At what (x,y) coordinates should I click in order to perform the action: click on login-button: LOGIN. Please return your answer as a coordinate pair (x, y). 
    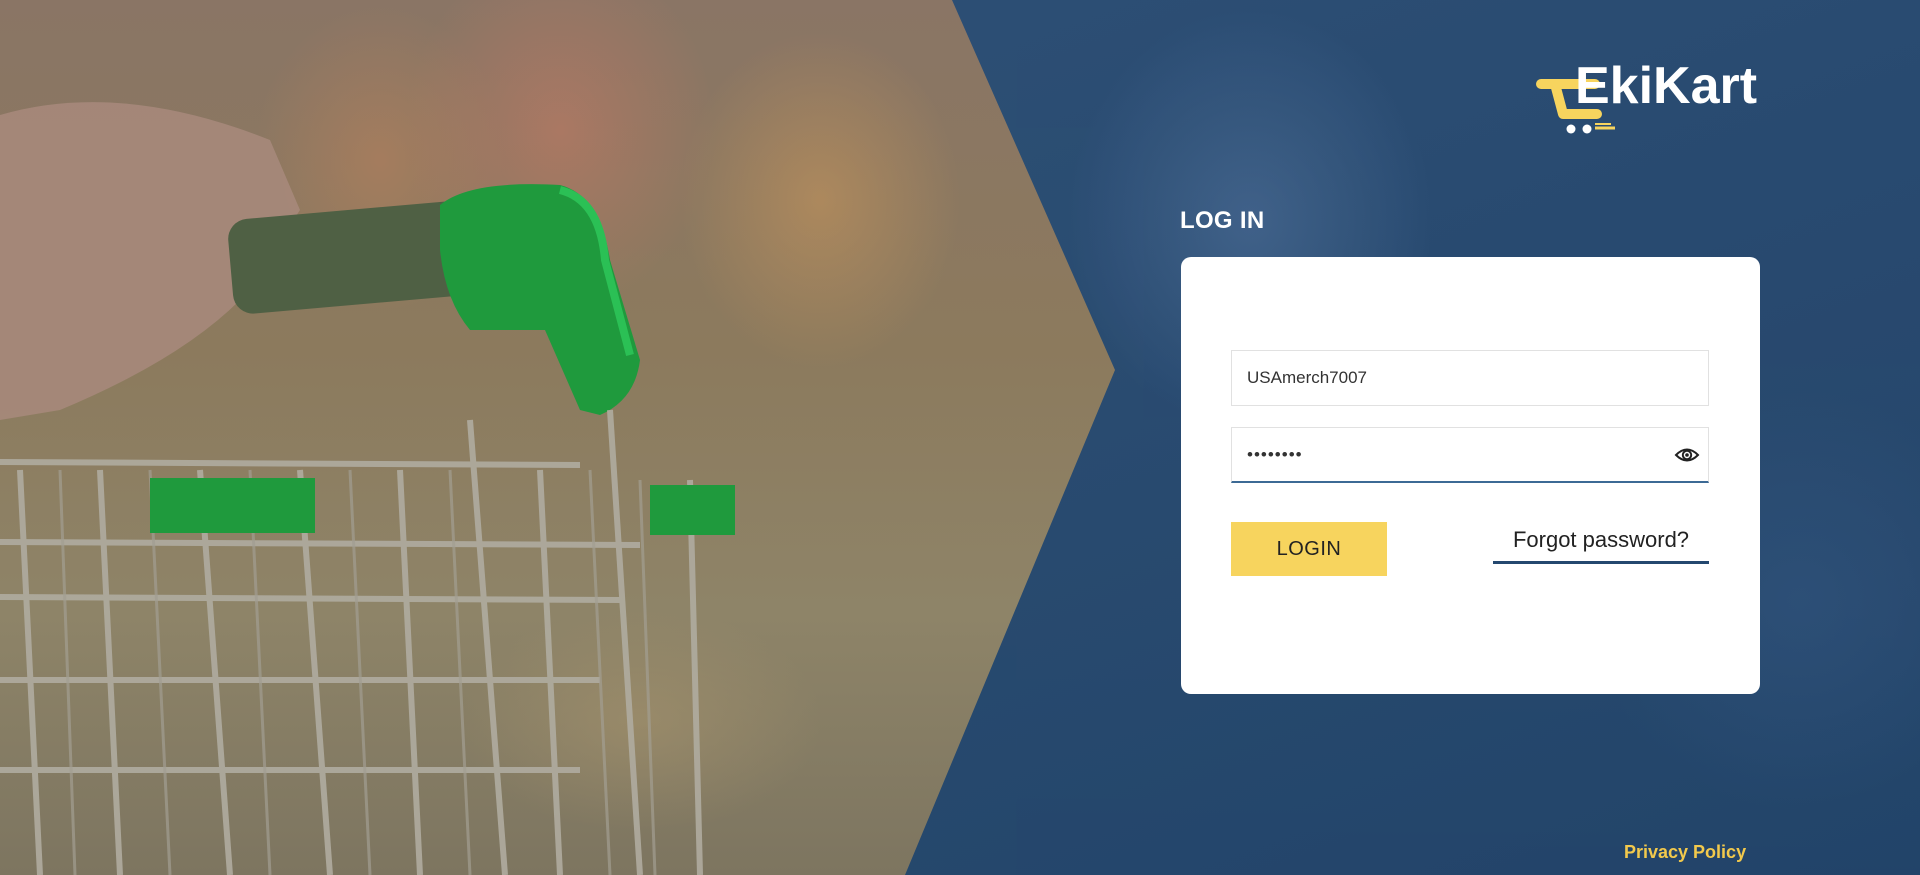
    Looking at the image, I should click on (1309, 549).